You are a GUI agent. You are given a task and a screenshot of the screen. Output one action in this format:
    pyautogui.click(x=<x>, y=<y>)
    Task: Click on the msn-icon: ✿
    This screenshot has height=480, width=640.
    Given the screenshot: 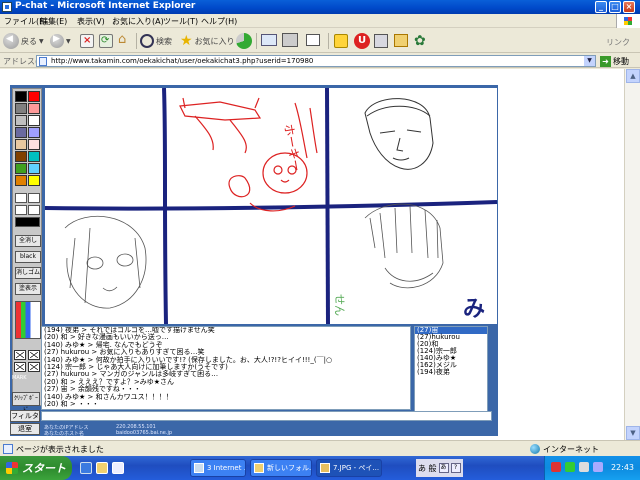 What is the action you would take?
    pyautogui.click(x=422, y=41)
    